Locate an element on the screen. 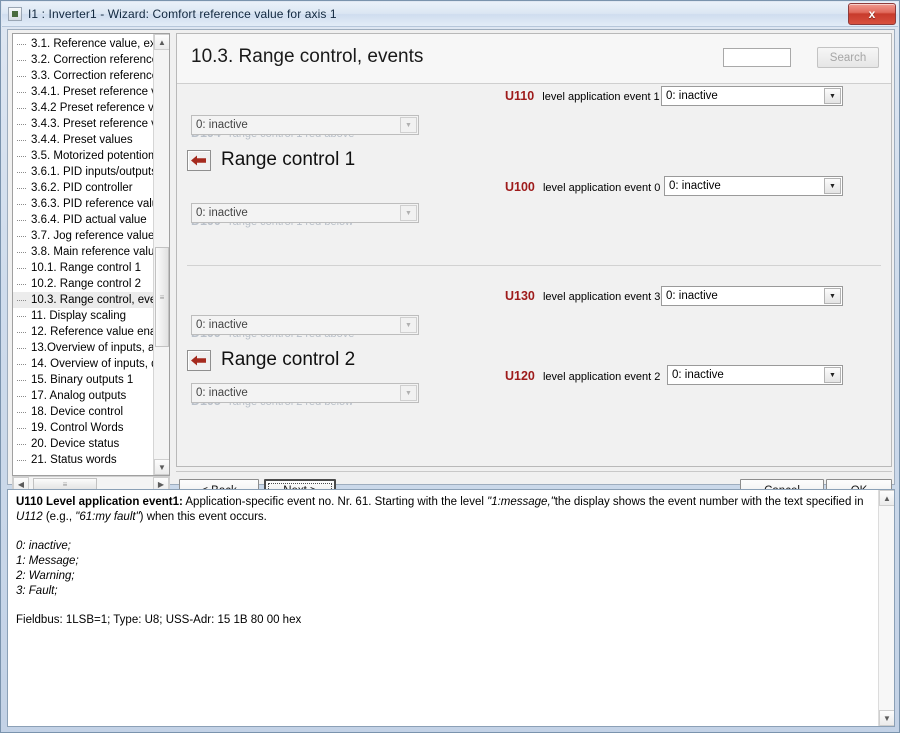 This screenshot has width=900, height=733. content-header: 10.3. Range control, events Search is located at coordinates (534, 59).